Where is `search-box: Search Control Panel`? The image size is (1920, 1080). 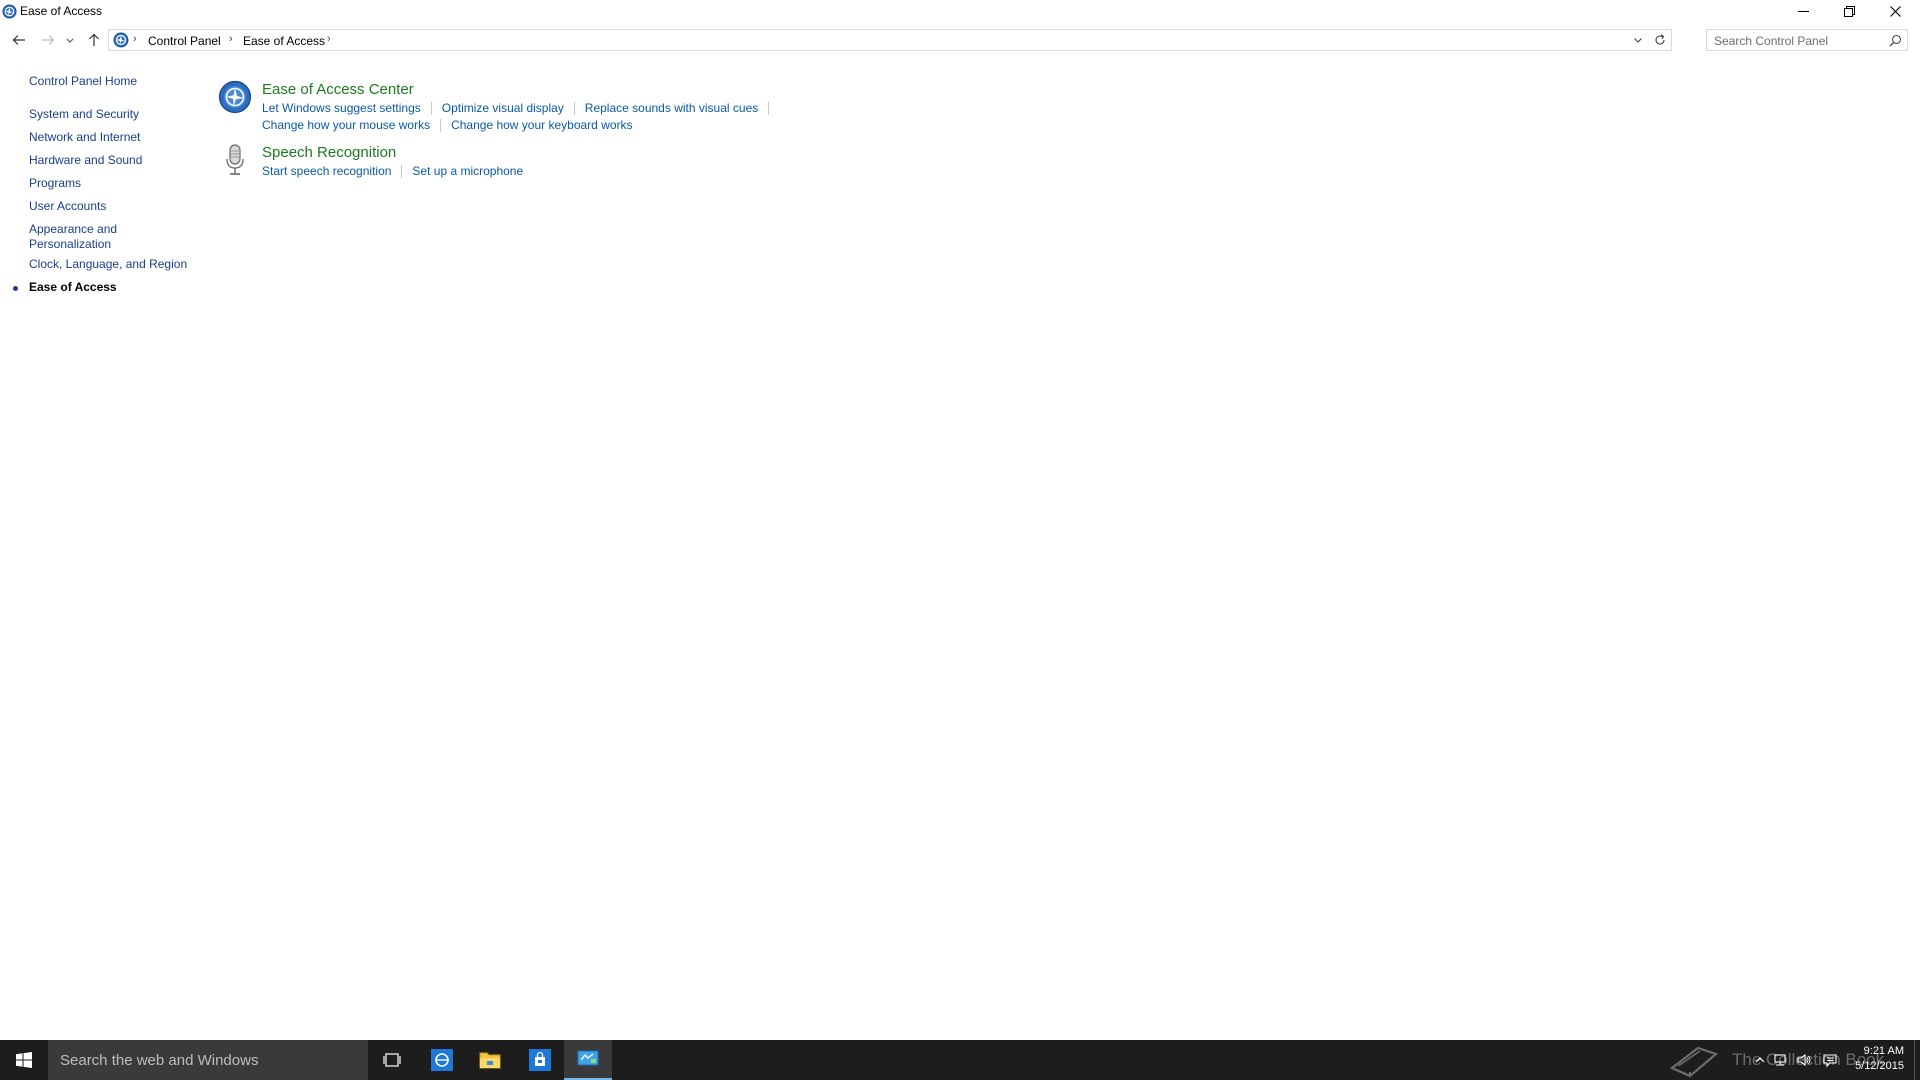
search-box: Search Control Panel is located at coordinates (1807, 40).